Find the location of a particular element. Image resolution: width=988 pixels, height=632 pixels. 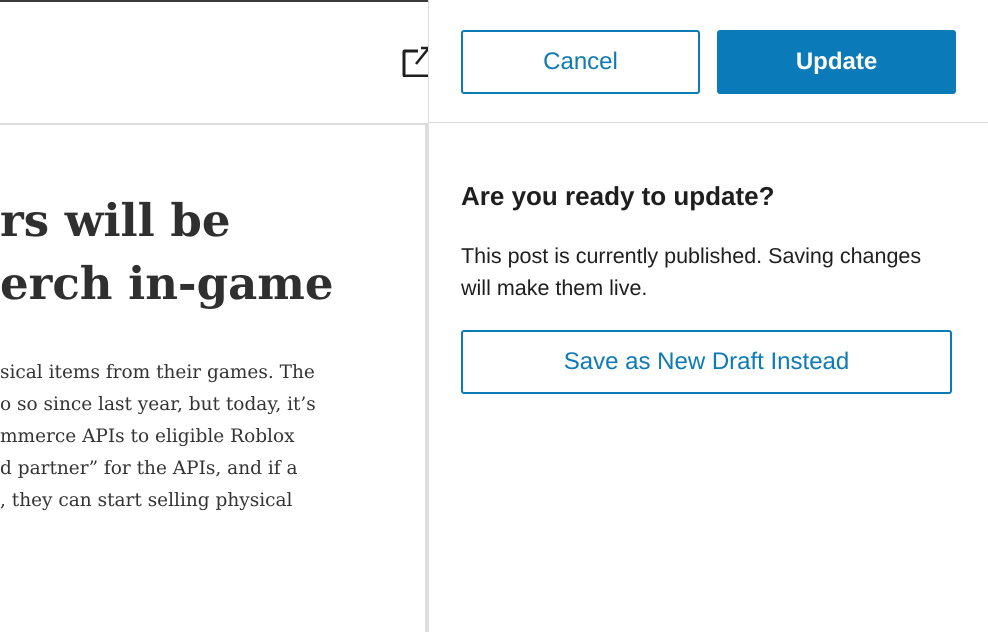

external-link-icon is located at coordinates (415, 61).